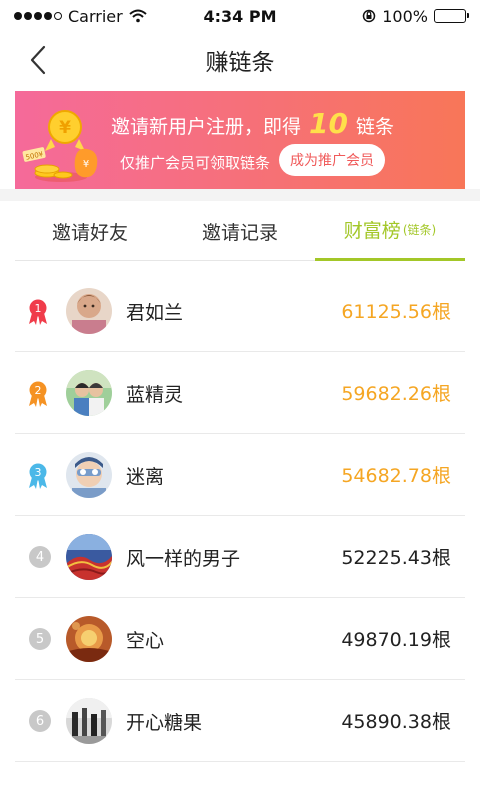 The width and height of the screenshot is (480, 800). I want to click on rank-medal-icon: 2, so click(38, 394).